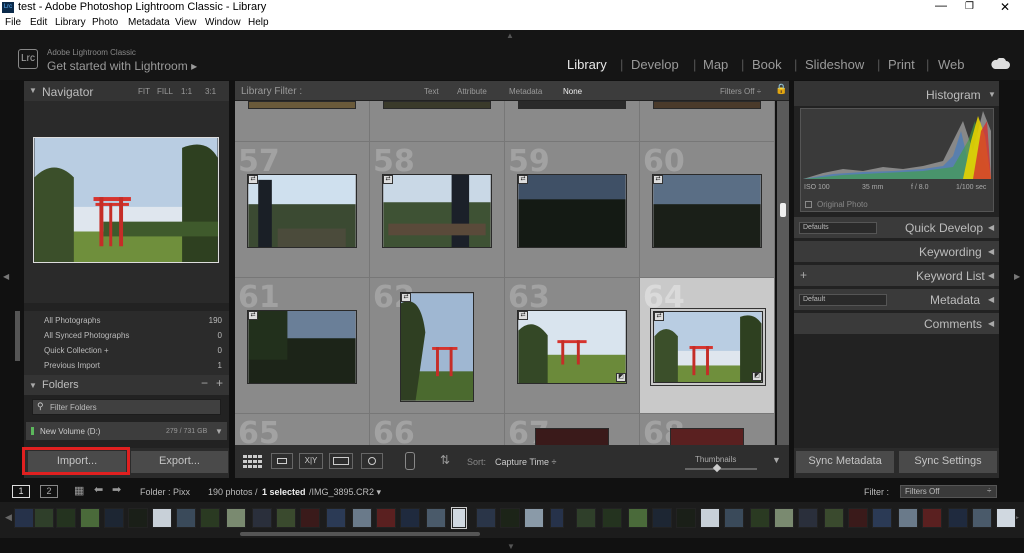  I want to click on left-scrollbar, so click(17, 336).